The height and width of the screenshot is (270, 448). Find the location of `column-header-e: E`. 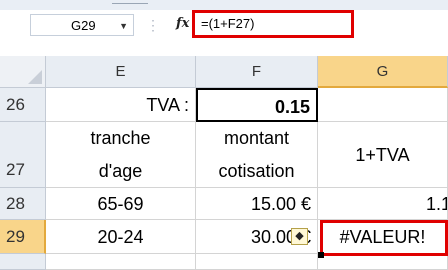

column-header-e: E is located at coordinates (121, 72).